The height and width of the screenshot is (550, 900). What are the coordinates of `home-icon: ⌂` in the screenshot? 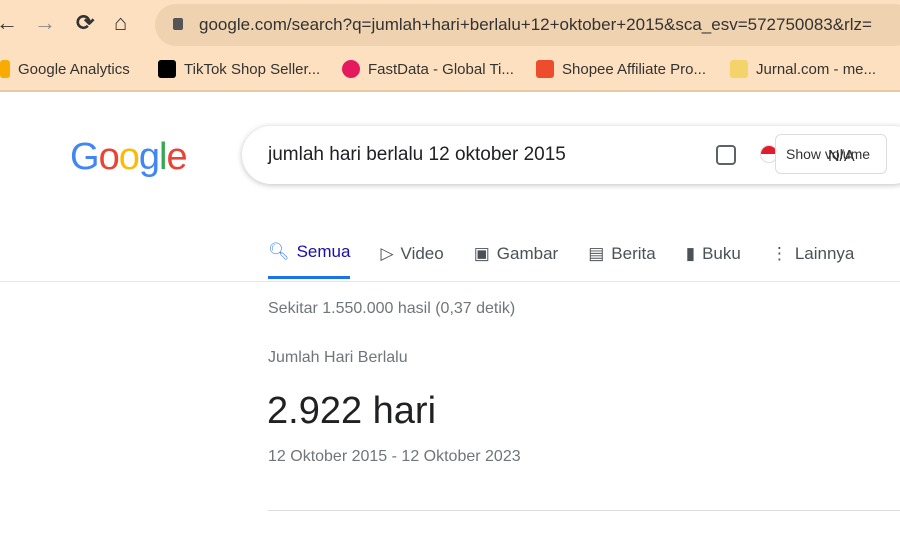 It's located at (120, 23).